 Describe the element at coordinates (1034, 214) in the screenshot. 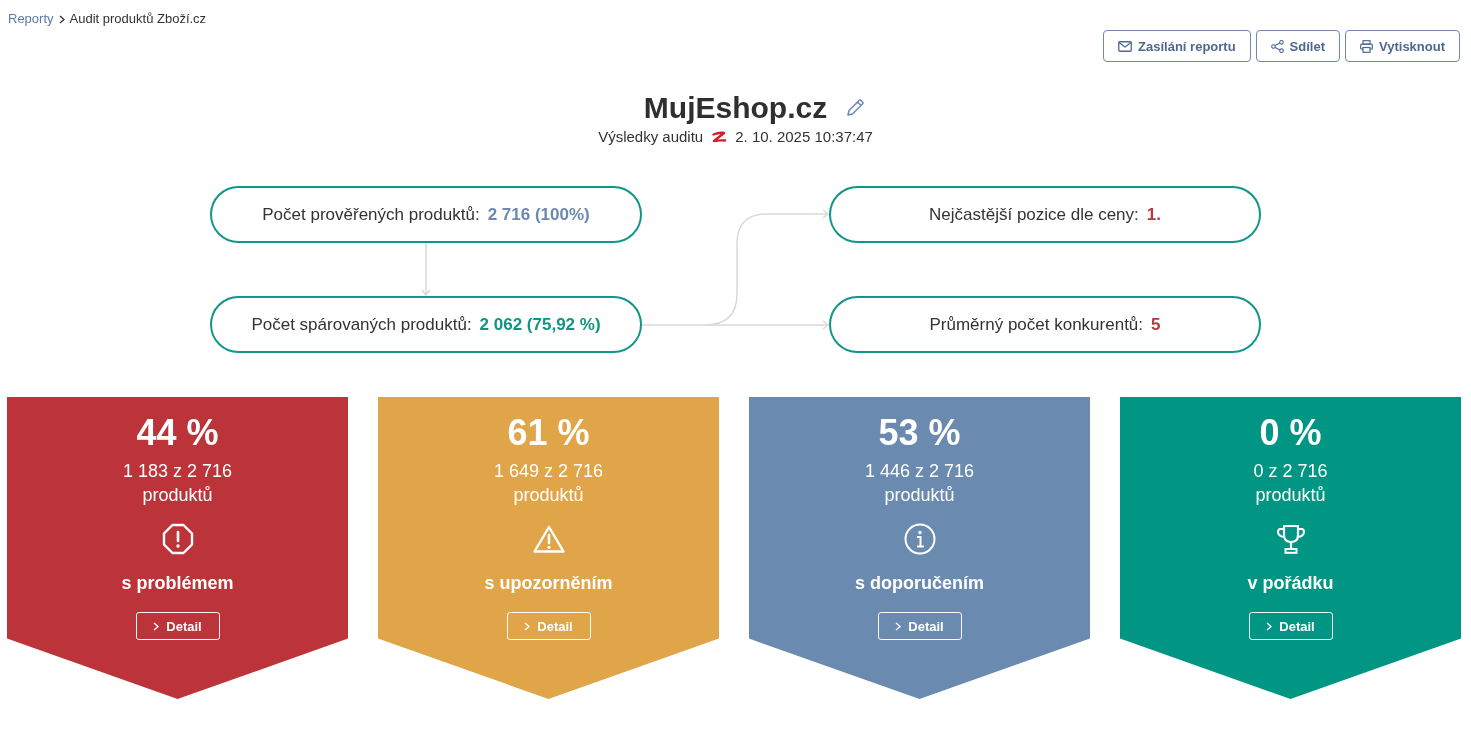

I see `node-label: Nejčastější pozice dle ceny:` at that location.